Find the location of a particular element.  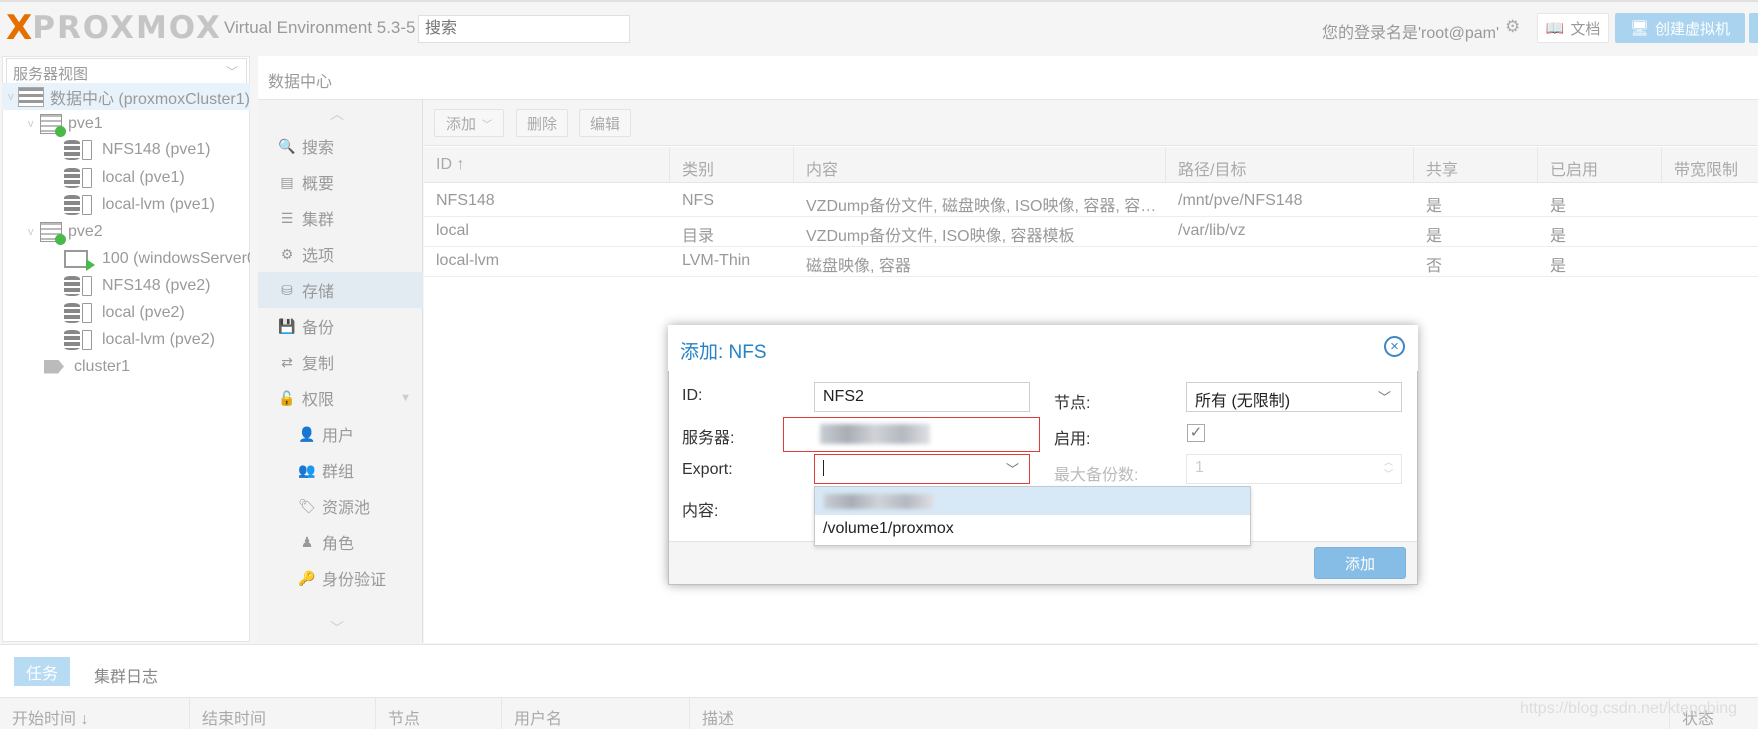

tree-item-storage: local (pve1) is located at coordinates (126, 177).